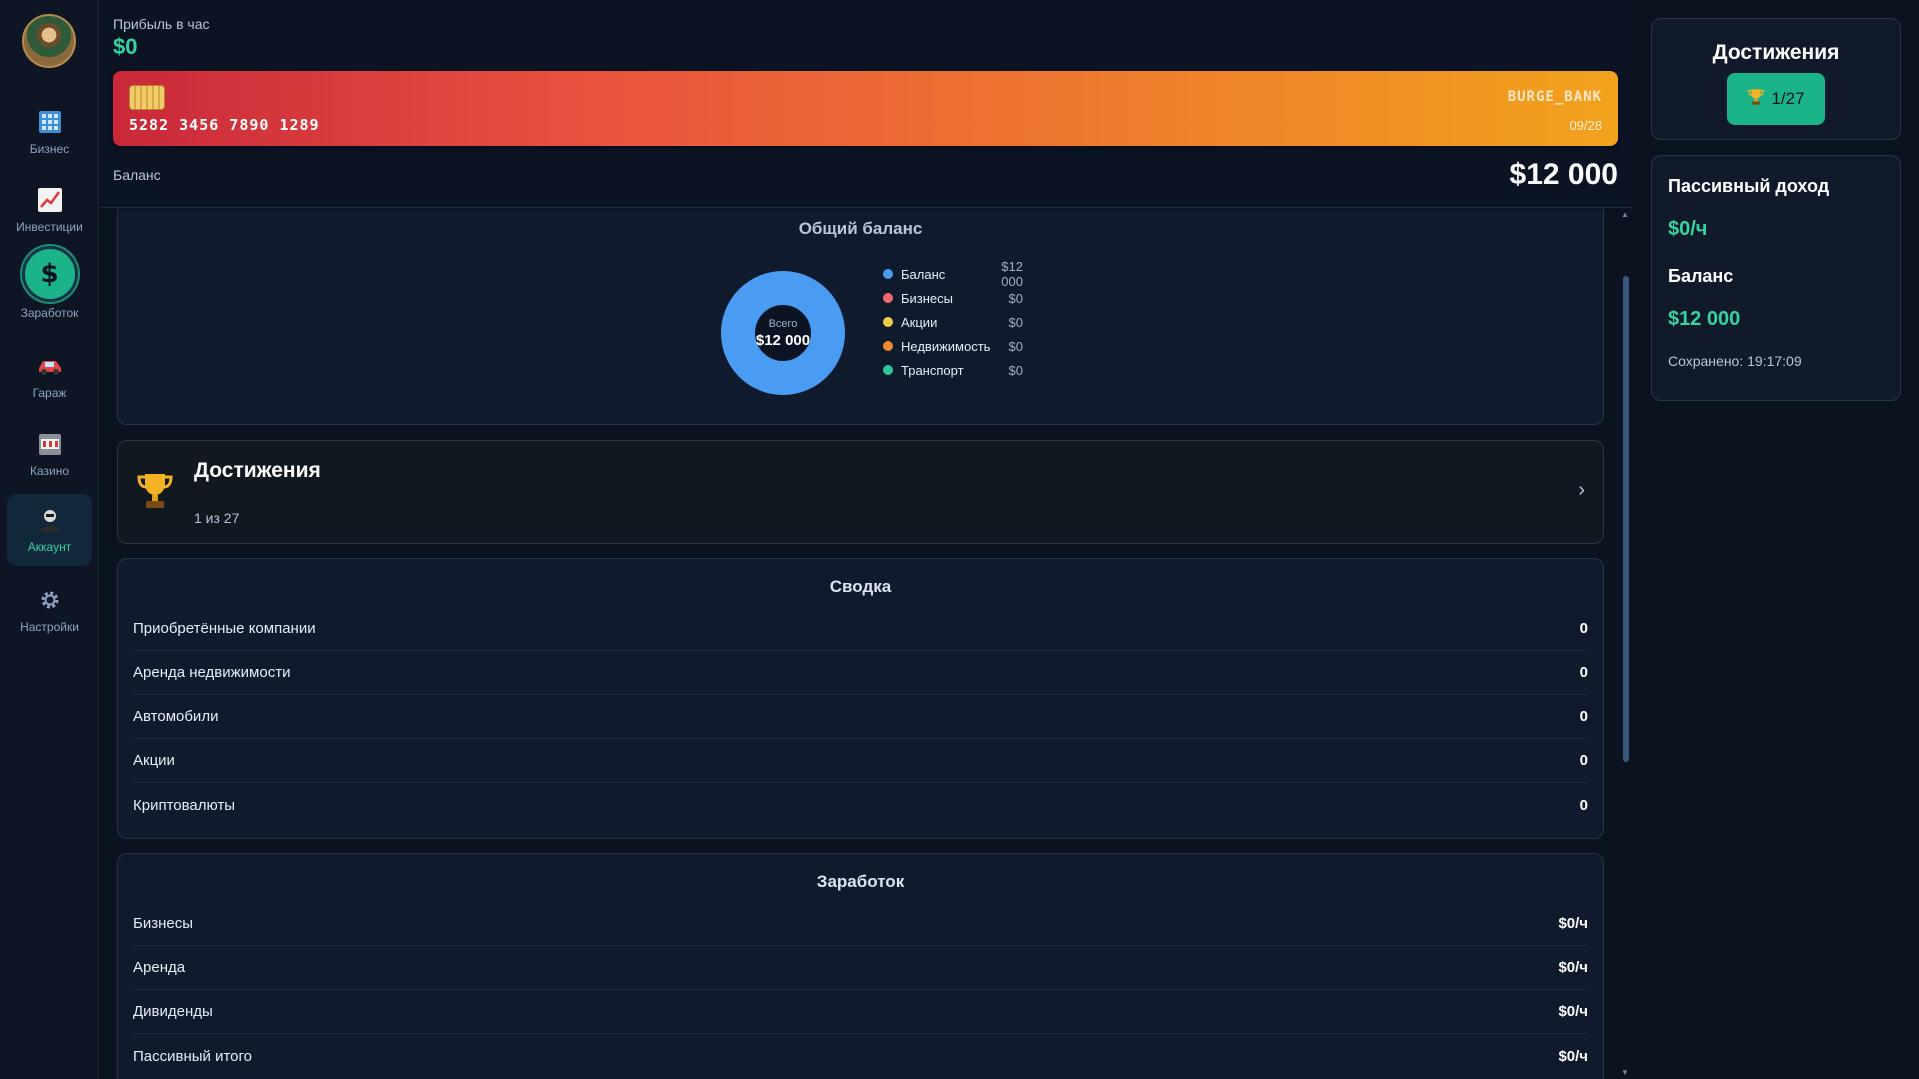 This screenshot has height=1079, width=1919. What do you see at coordinates (860, 586) in the screenshot?
I see `summary-title: Сводка` at bounding box center [860, 586].